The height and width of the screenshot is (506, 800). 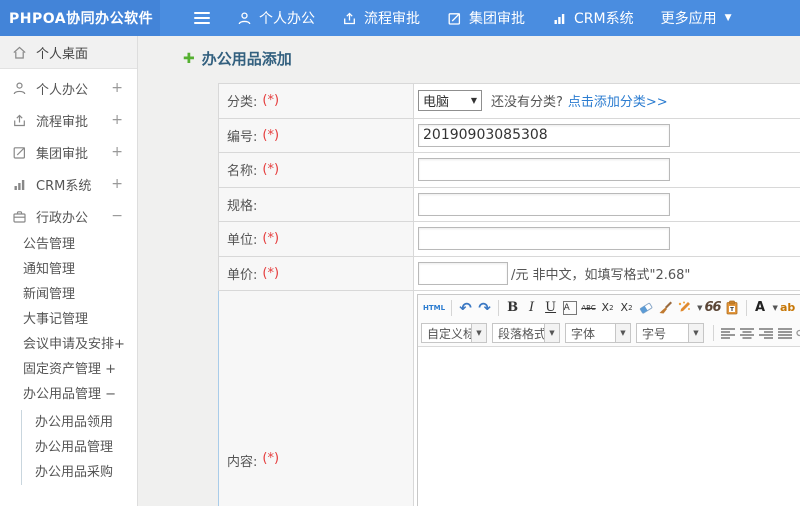 What do you see at coordinates (450, 101) in the screenshot?
I see `category-select: 电脑 ▼` at bounding box center [450, 101].